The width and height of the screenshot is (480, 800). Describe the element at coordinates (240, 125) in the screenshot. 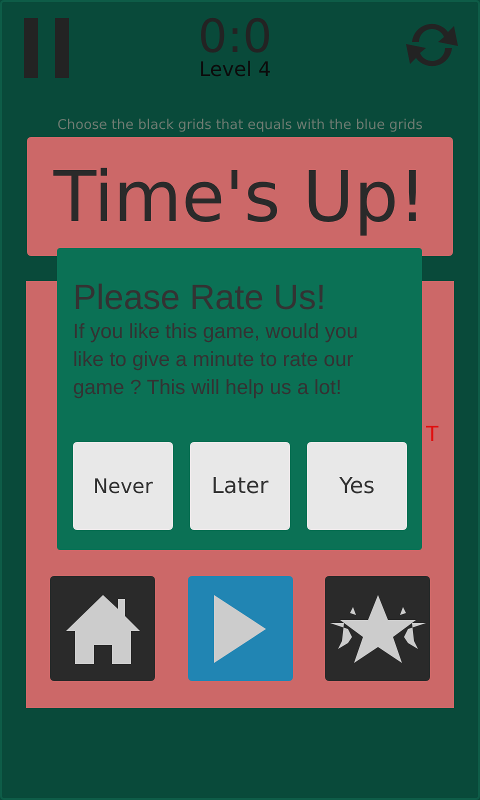

I see `instruction-text: Choose the black grids that equals with the blue grids` at that location.